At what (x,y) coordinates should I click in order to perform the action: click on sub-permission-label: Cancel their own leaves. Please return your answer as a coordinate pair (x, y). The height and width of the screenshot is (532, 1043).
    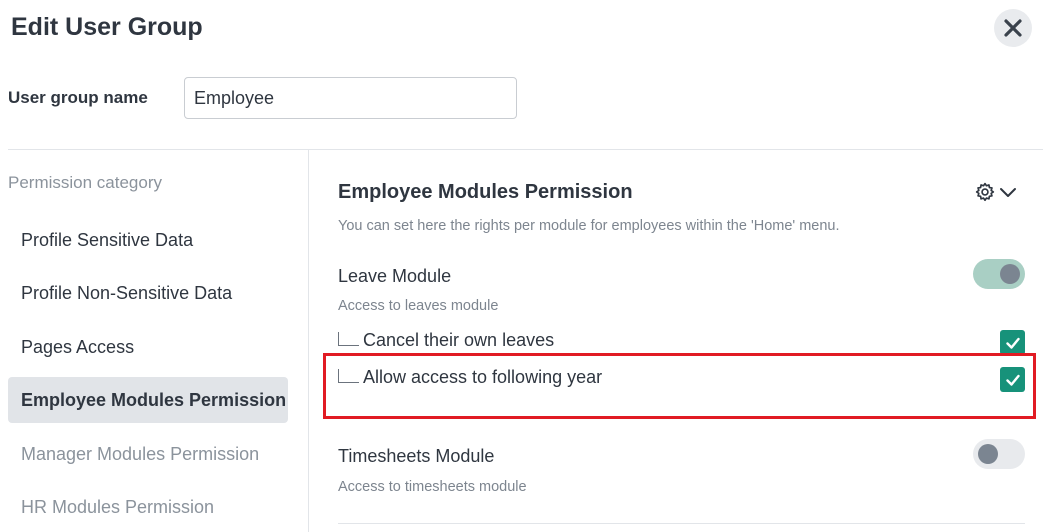
    Looking at the image, I should click on (459, 340).